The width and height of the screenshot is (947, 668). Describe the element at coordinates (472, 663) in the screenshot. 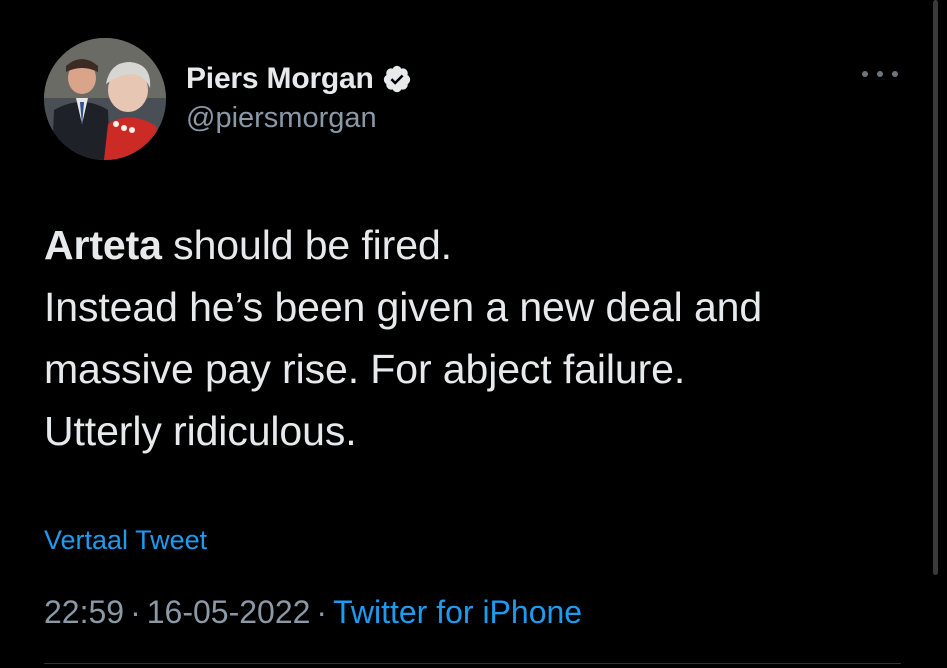

I see `divider` at that location.